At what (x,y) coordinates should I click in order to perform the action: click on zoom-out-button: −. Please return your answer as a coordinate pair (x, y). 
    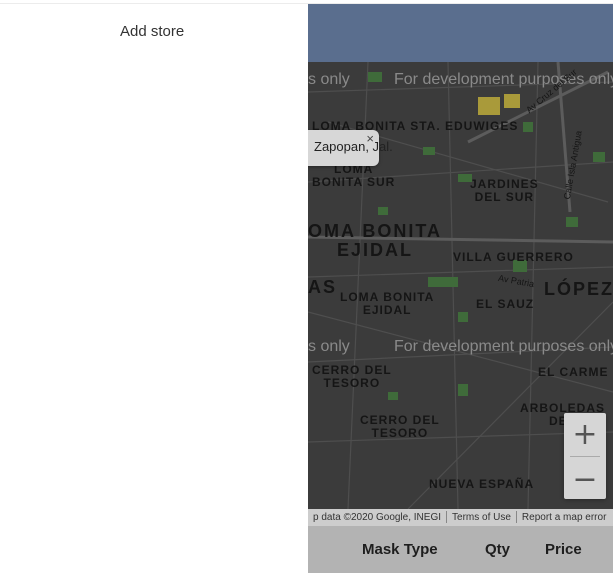
    Looking at the image, I should click on (585, 479).